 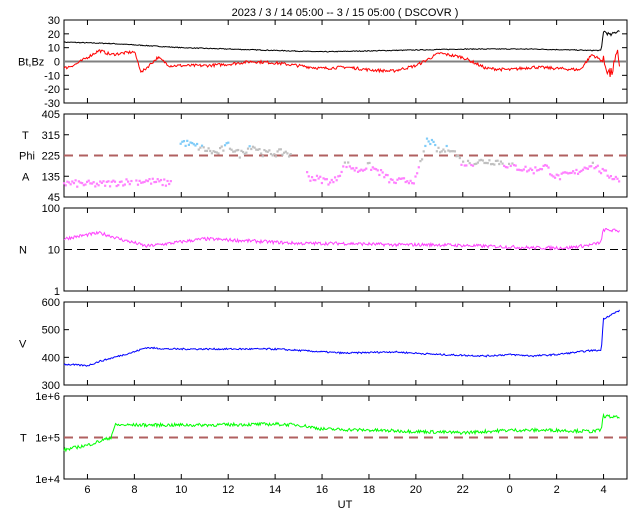 I want to click on y-tick-label: 315, so click(x=51, y=136).